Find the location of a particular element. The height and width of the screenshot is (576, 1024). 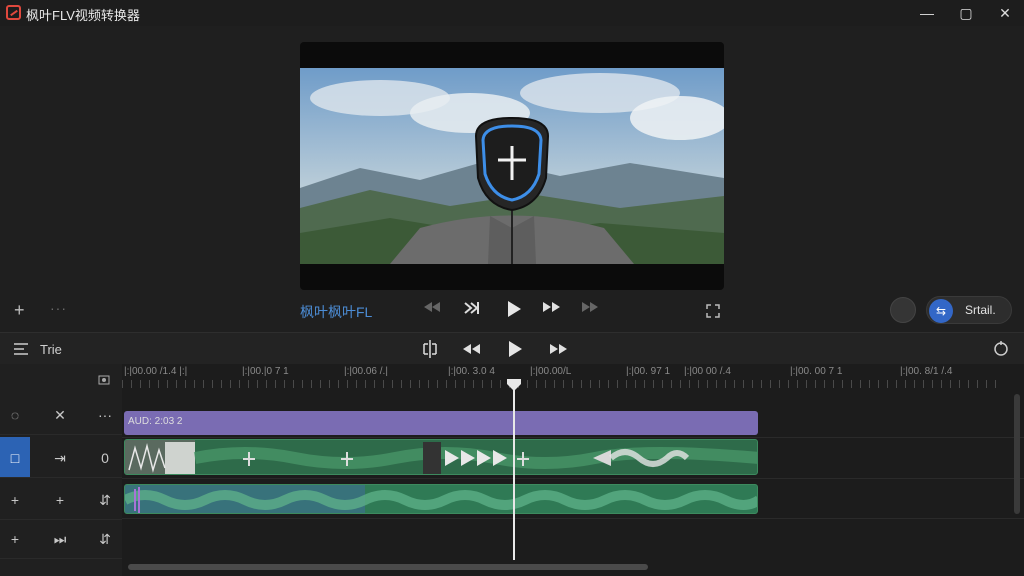

export-label: Srtail. is located at coordinates (980, 310).